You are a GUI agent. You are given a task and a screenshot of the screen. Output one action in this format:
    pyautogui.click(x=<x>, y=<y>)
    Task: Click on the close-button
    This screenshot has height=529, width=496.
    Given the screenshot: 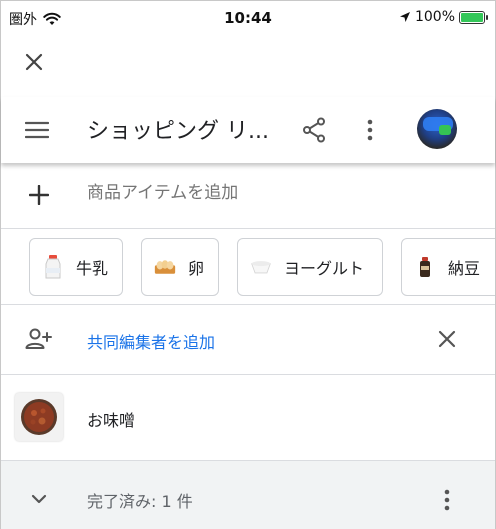 What is the action you would take?
    pyautogui.click(x=34, y=62)
    